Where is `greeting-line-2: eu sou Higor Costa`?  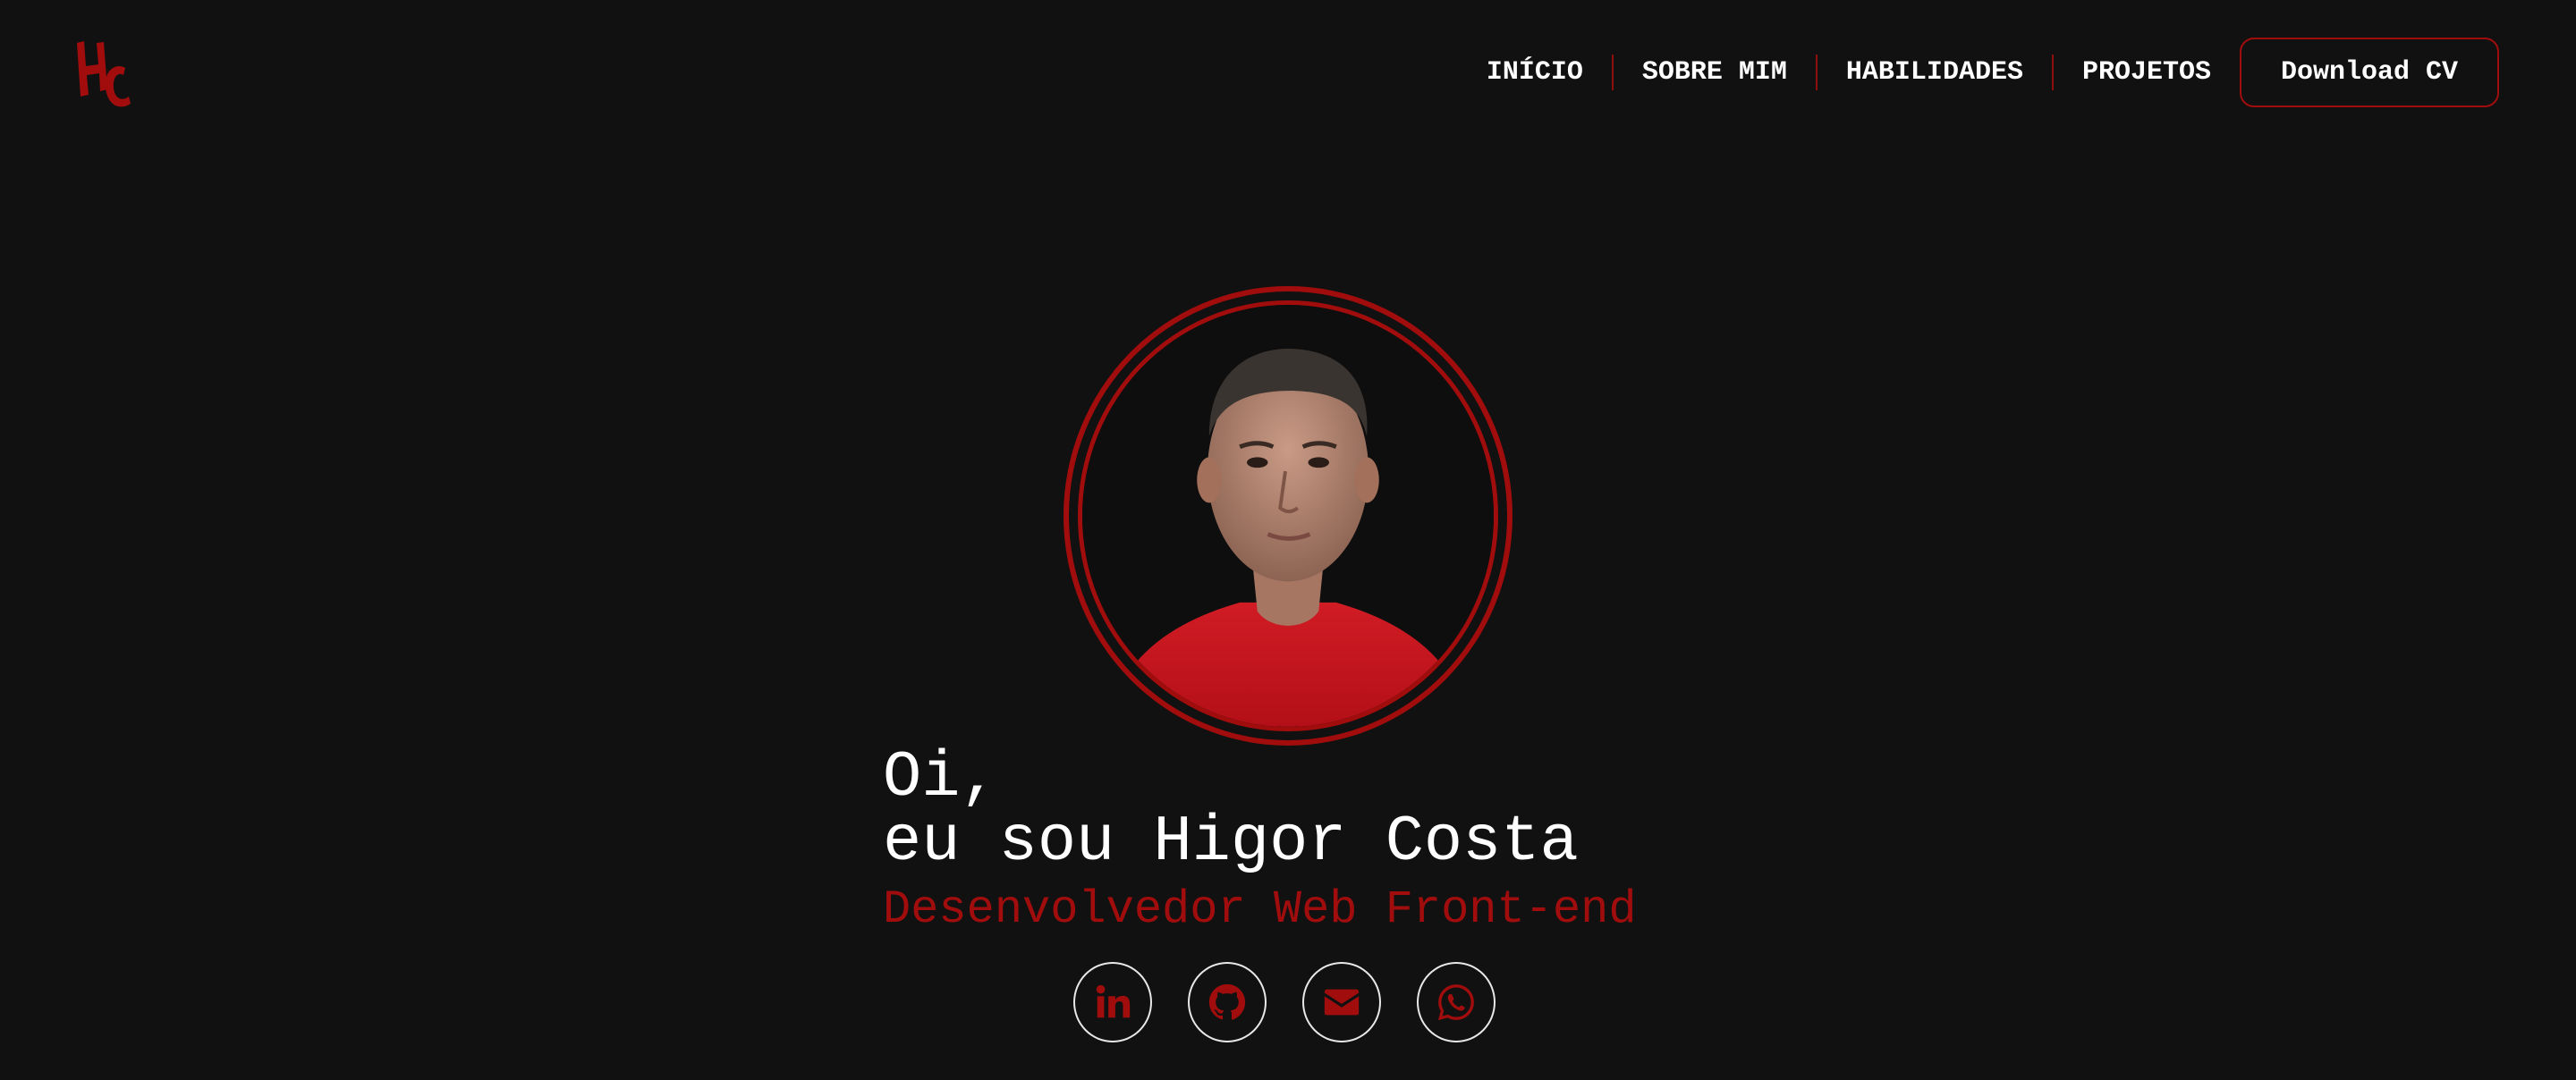
greeting-line-2: eu sou Higor Costa is located at coordinates (1231, 842).